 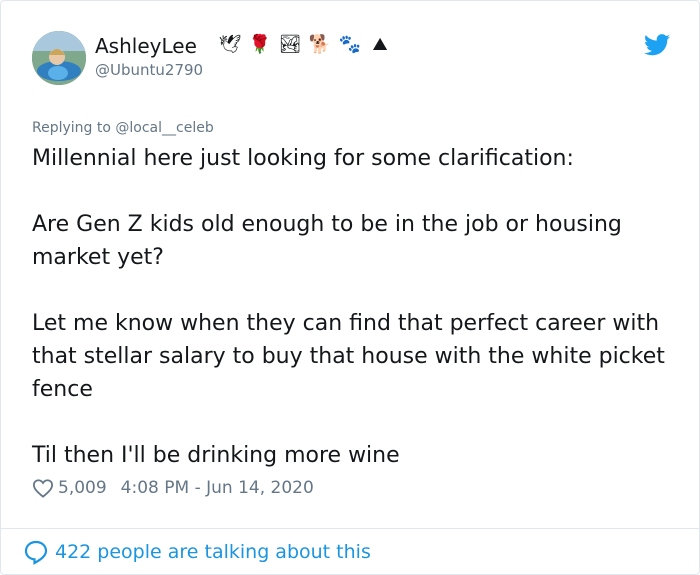 What do you see at coordinates (43, 488) in the screenshot?
I see `heart-icon` at bounding box center [43, 488].